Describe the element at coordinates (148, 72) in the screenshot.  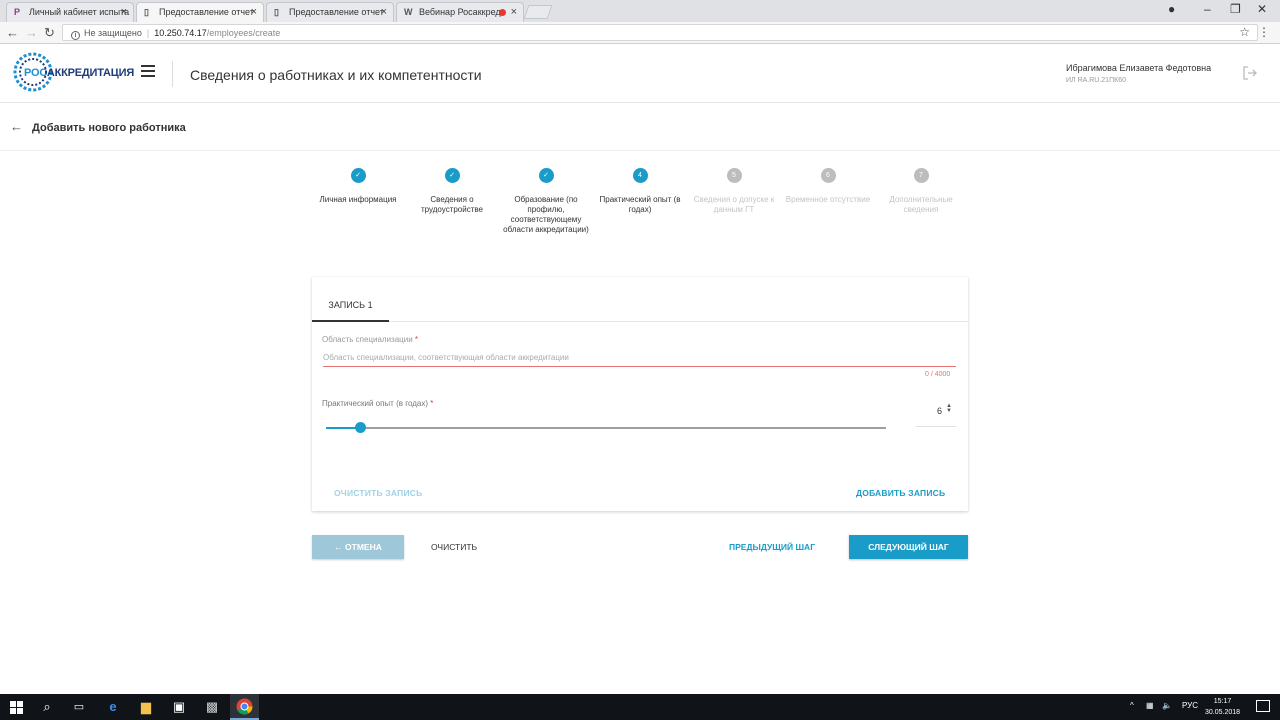
I see `hamburger-menu-icon` at that location.